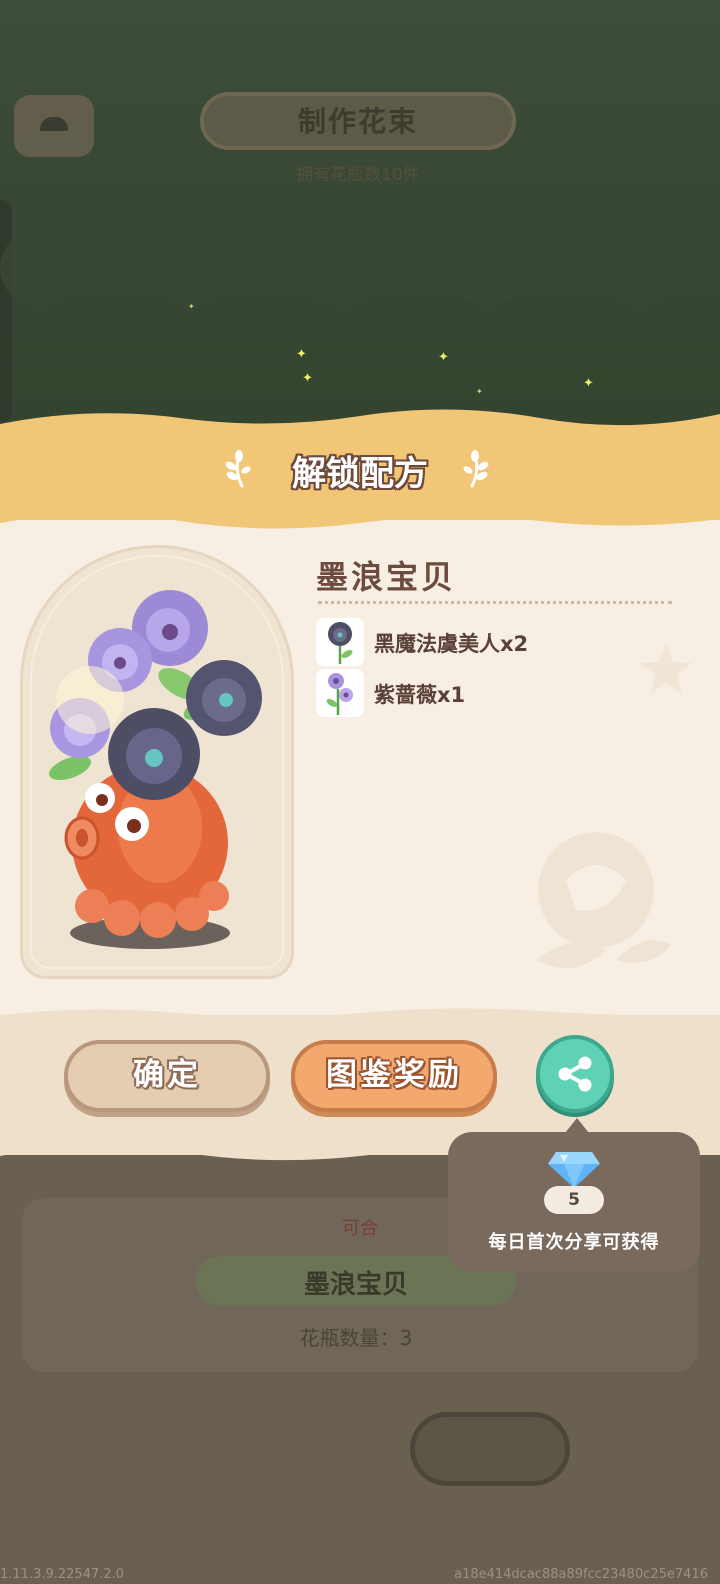 This screenshot has width=720, height=1584. I want to click on header-bottom-wave, so click(360, 517).